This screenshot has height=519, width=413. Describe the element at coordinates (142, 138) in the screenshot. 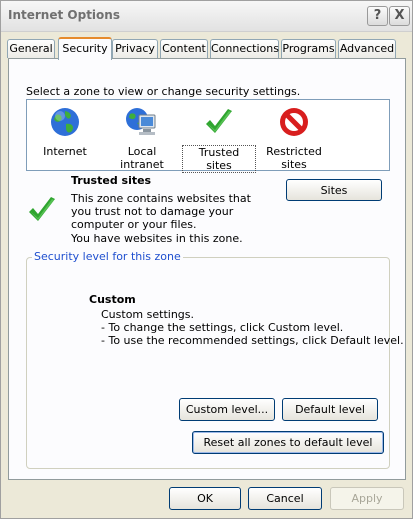

I see `zone-local-intranet: Local intranet` at that location.